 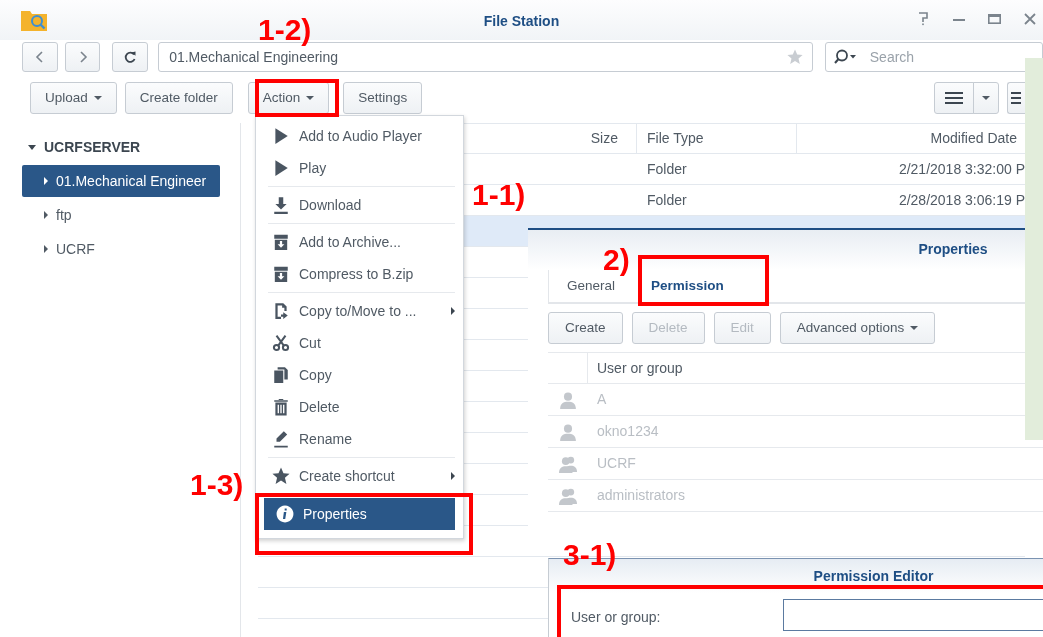 What do you see at coordinates (845, 57) in the screenshot?
I see `search-icon` at bounding box center [845, 57].